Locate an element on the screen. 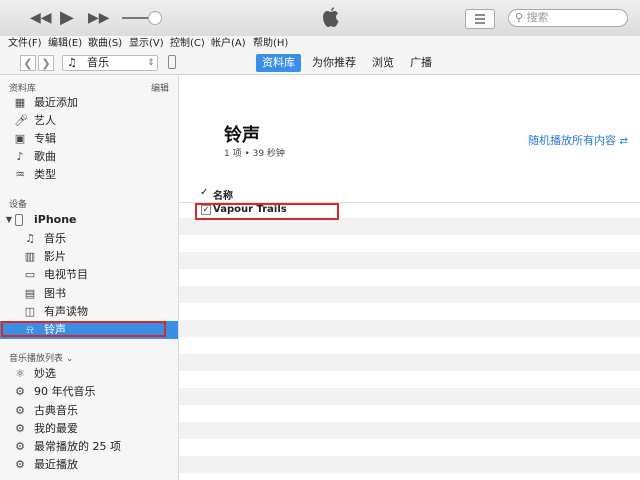  menu-controls: 控制(C) is located at coordinates (187, 44).